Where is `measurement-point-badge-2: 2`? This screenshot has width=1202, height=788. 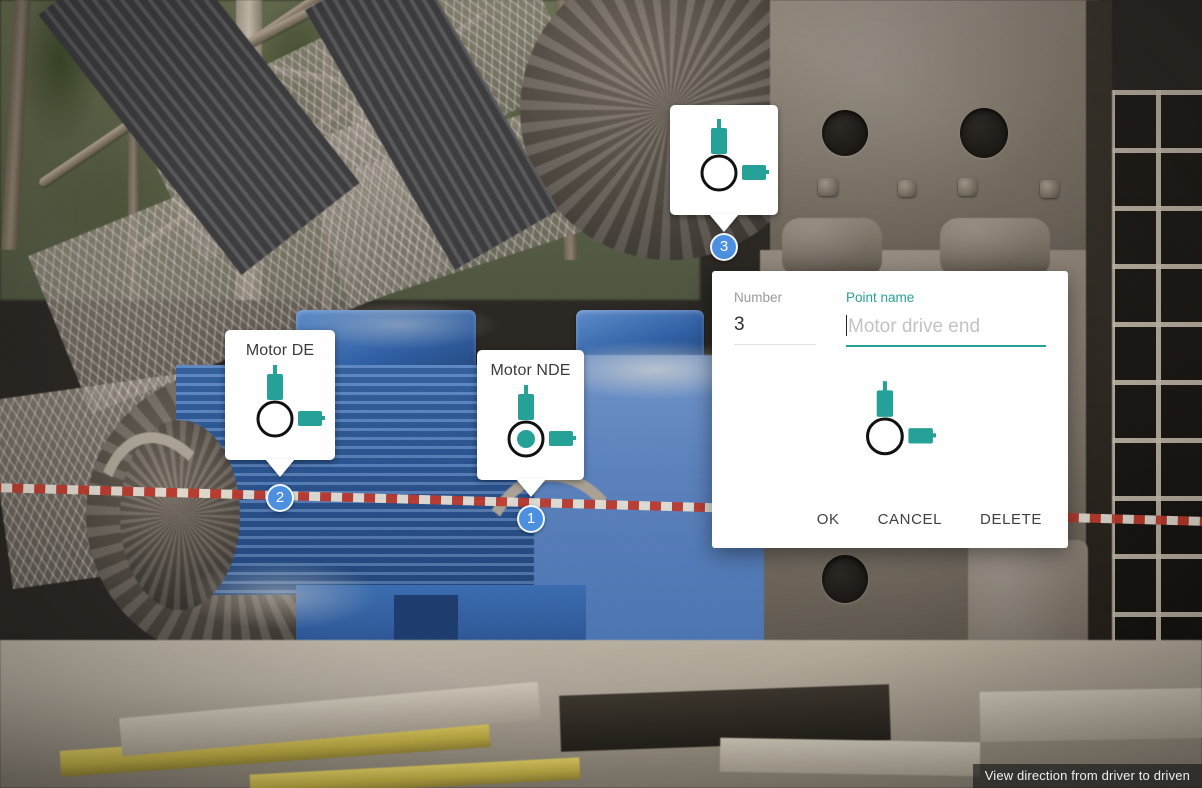
measurement-point-badge-2: 2 is located at coordinates (280, 498).